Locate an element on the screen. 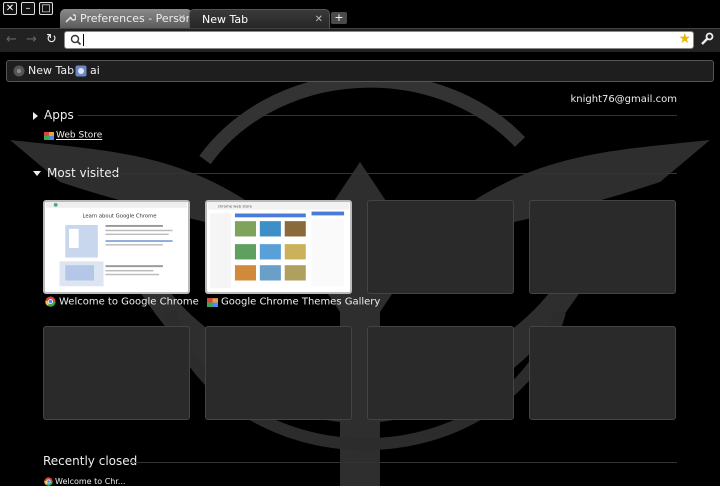 The height and width of the screenshot is (486, 720). recently-closed-divider is located at coordinates (403, 462).